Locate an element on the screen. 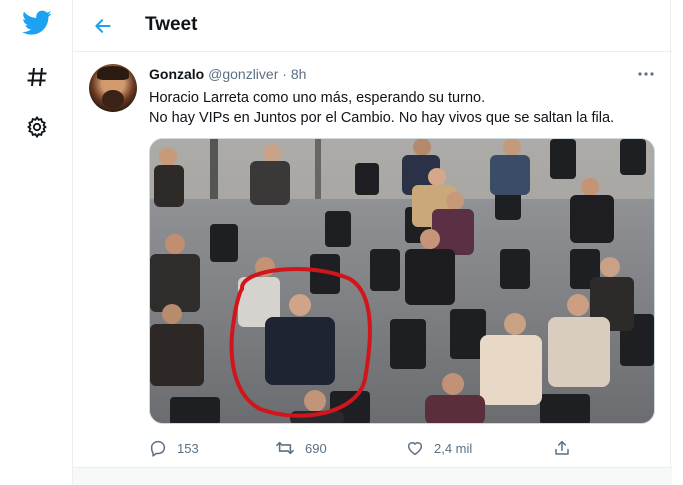 The image size is (683, 485). reply-button: 153 is located at coordinates (174, 448).